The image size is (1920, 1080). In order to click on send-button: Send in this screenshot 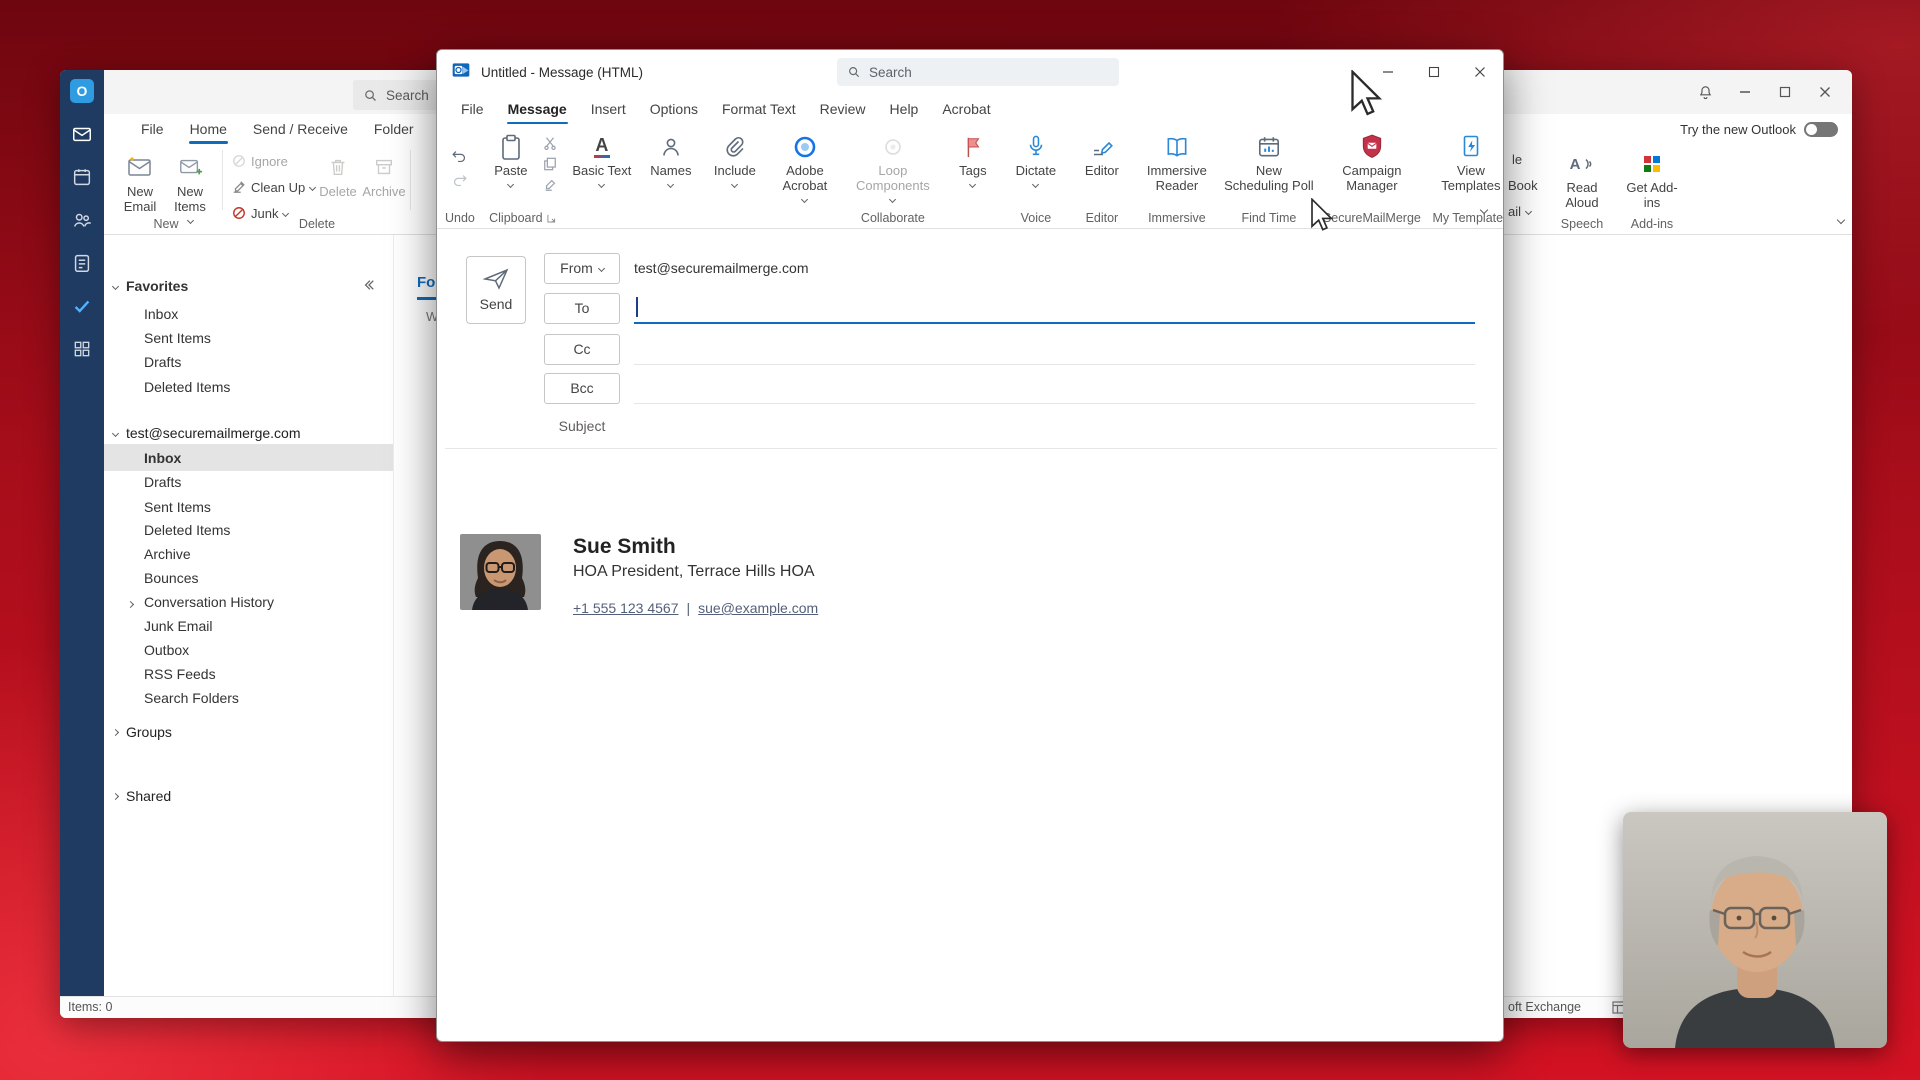, I will do `click(496, 290)`.